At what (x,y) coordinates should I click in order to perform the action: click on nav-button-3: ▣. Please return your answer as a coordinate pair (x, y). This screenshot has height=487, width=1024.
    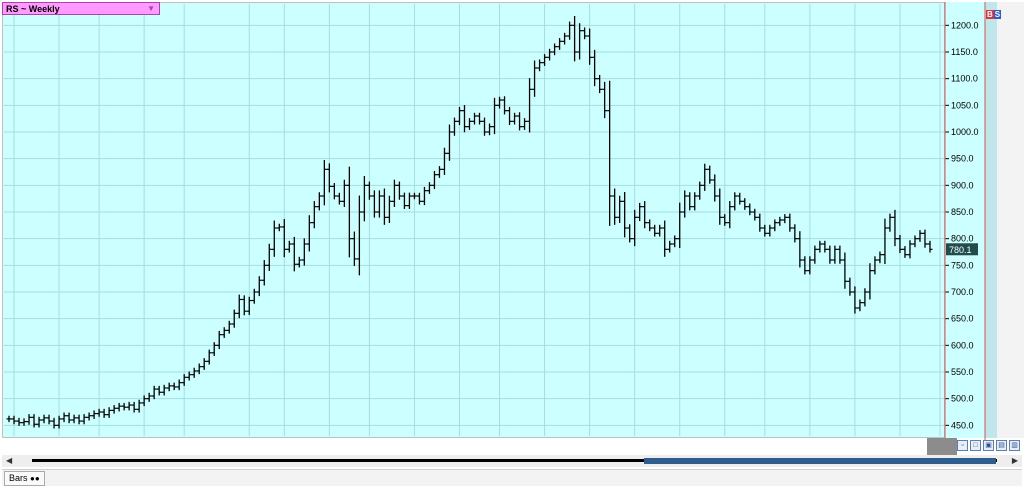
    Looking at the image, I should click on (988, 445).